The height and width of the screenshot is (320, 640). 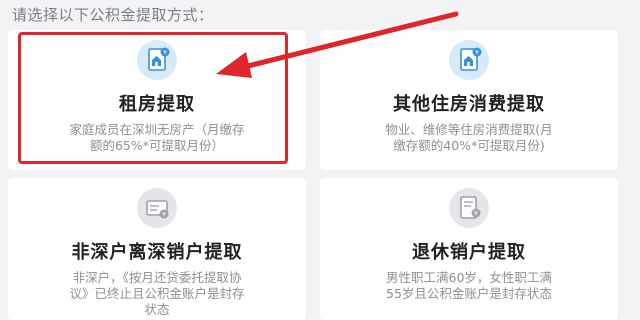 What do you see at coordinates (157, 208) in the screenshot?
I see `non-shenzhen-account-icon: ¥` at bounding box center [157, 208].